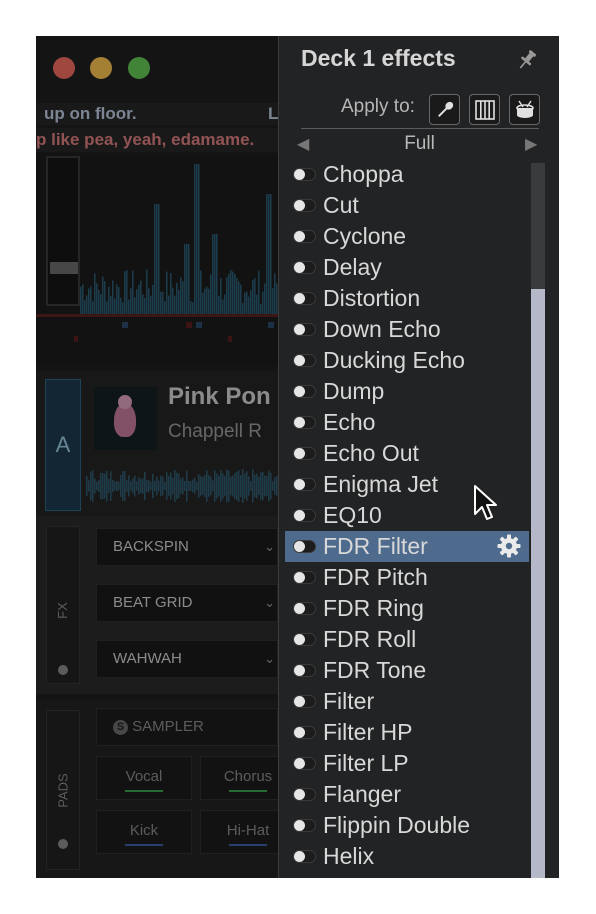 This screenshot has width=596, height=914. What do you see at coordinates (349, 701) in the screenshot?
I see `effect-name: Filter` at bounding box center [349, 701].